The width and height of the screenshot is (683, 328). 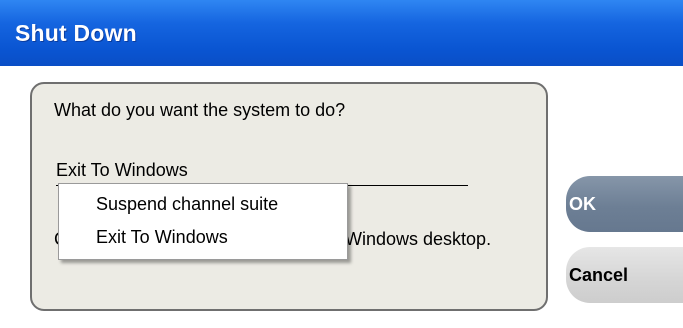 I want to click on cancel-button: Cancel, so click(x=624, y=275).